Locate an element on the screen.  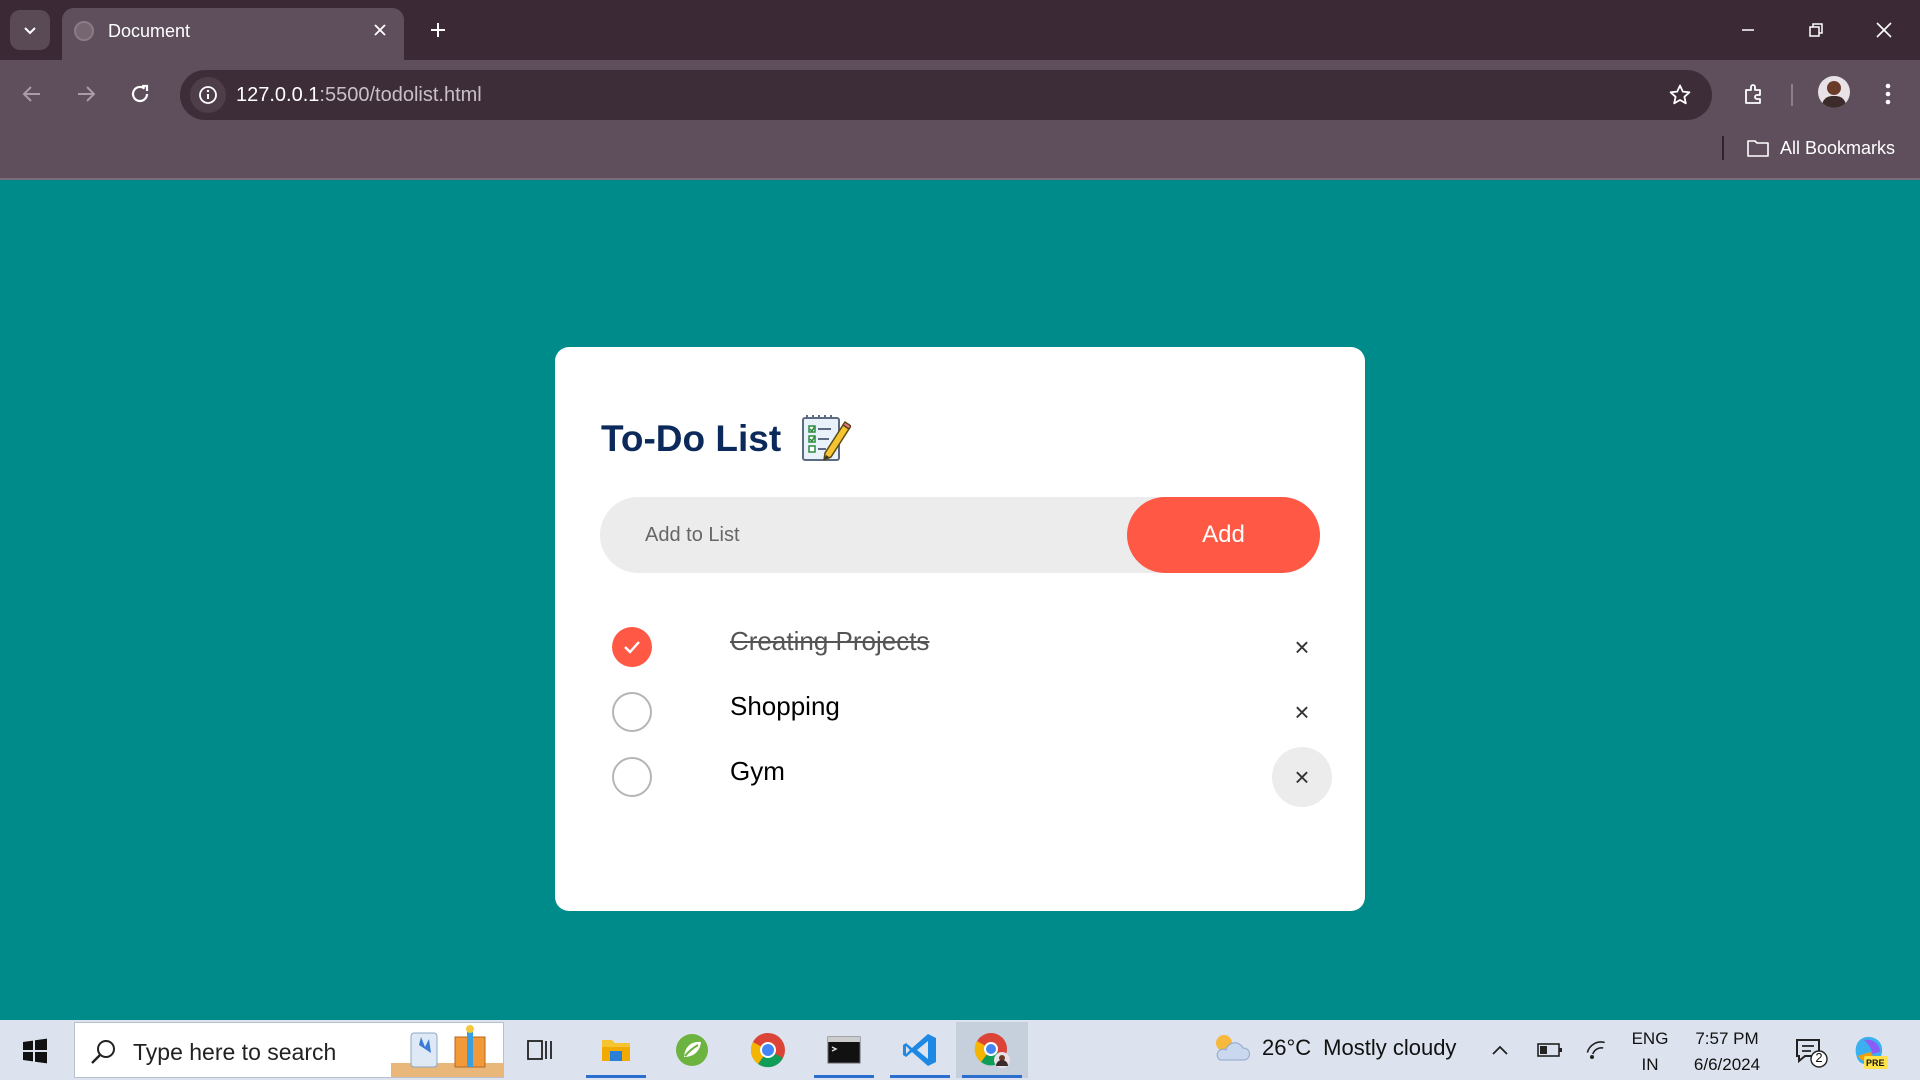
copilot-button: PRE is located at coordinates (1869, 1051).